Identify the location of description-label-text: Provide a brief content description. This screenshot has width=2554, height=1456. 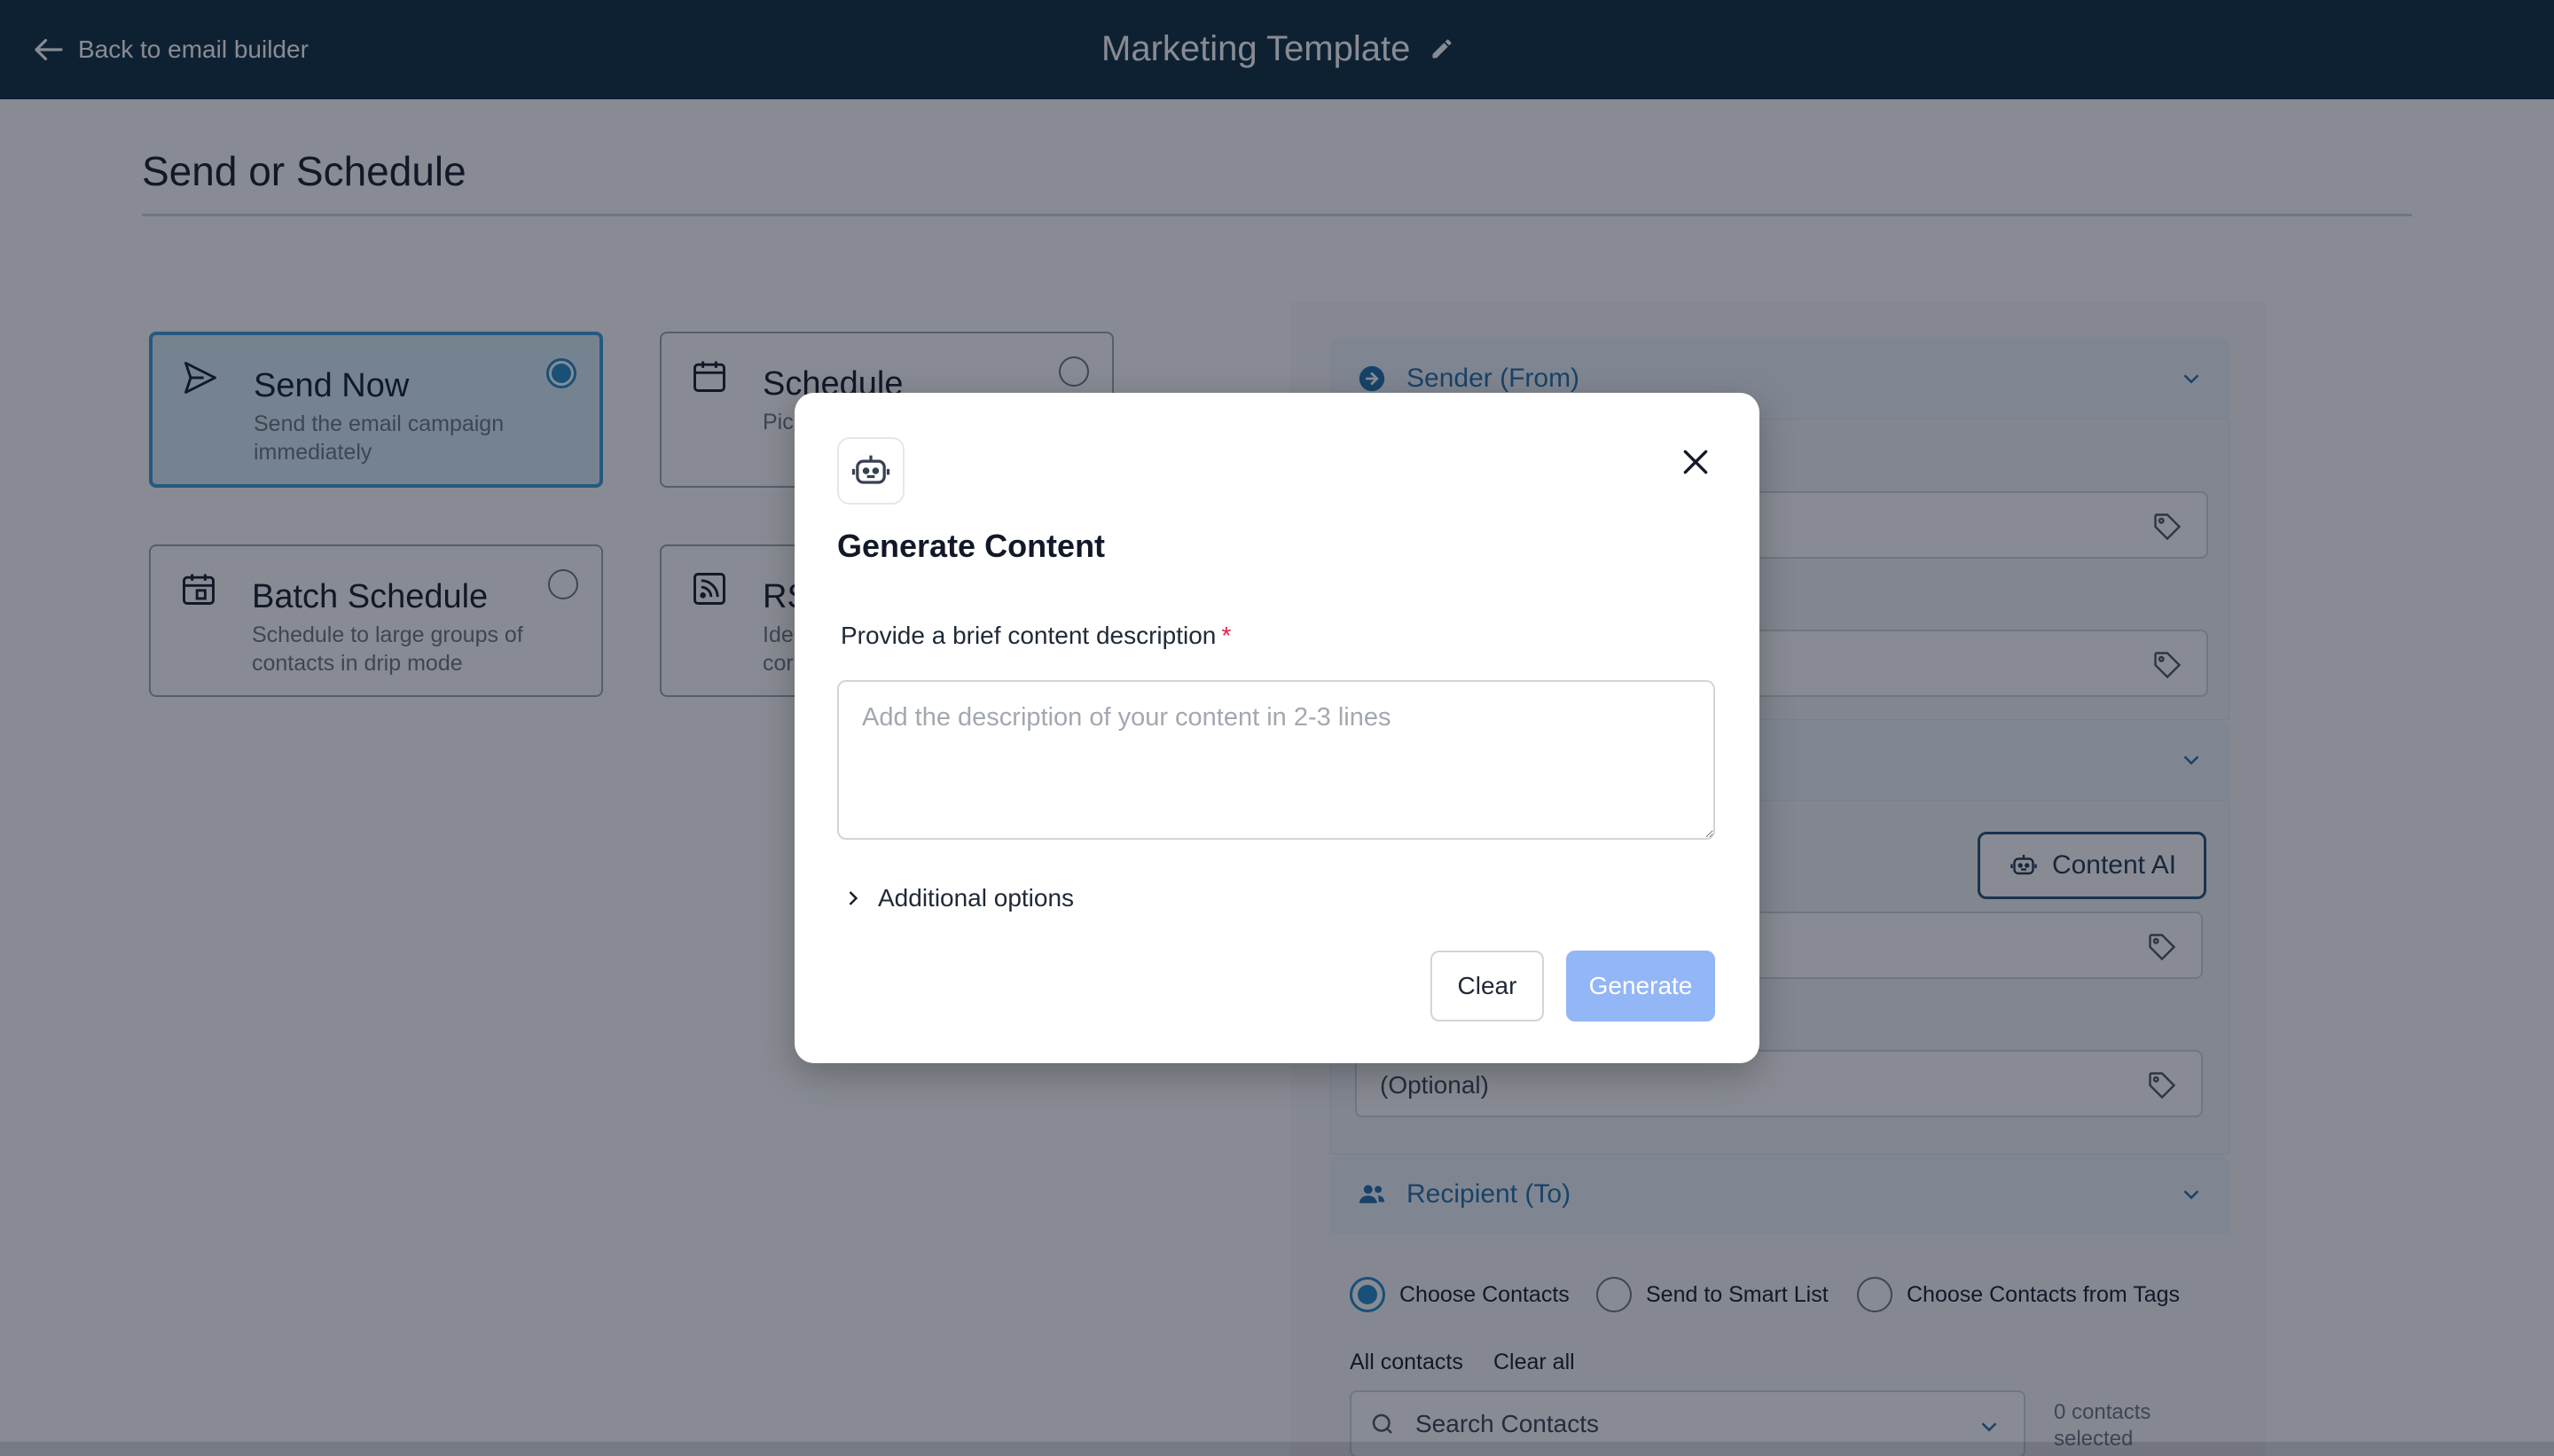
(1029, 635).